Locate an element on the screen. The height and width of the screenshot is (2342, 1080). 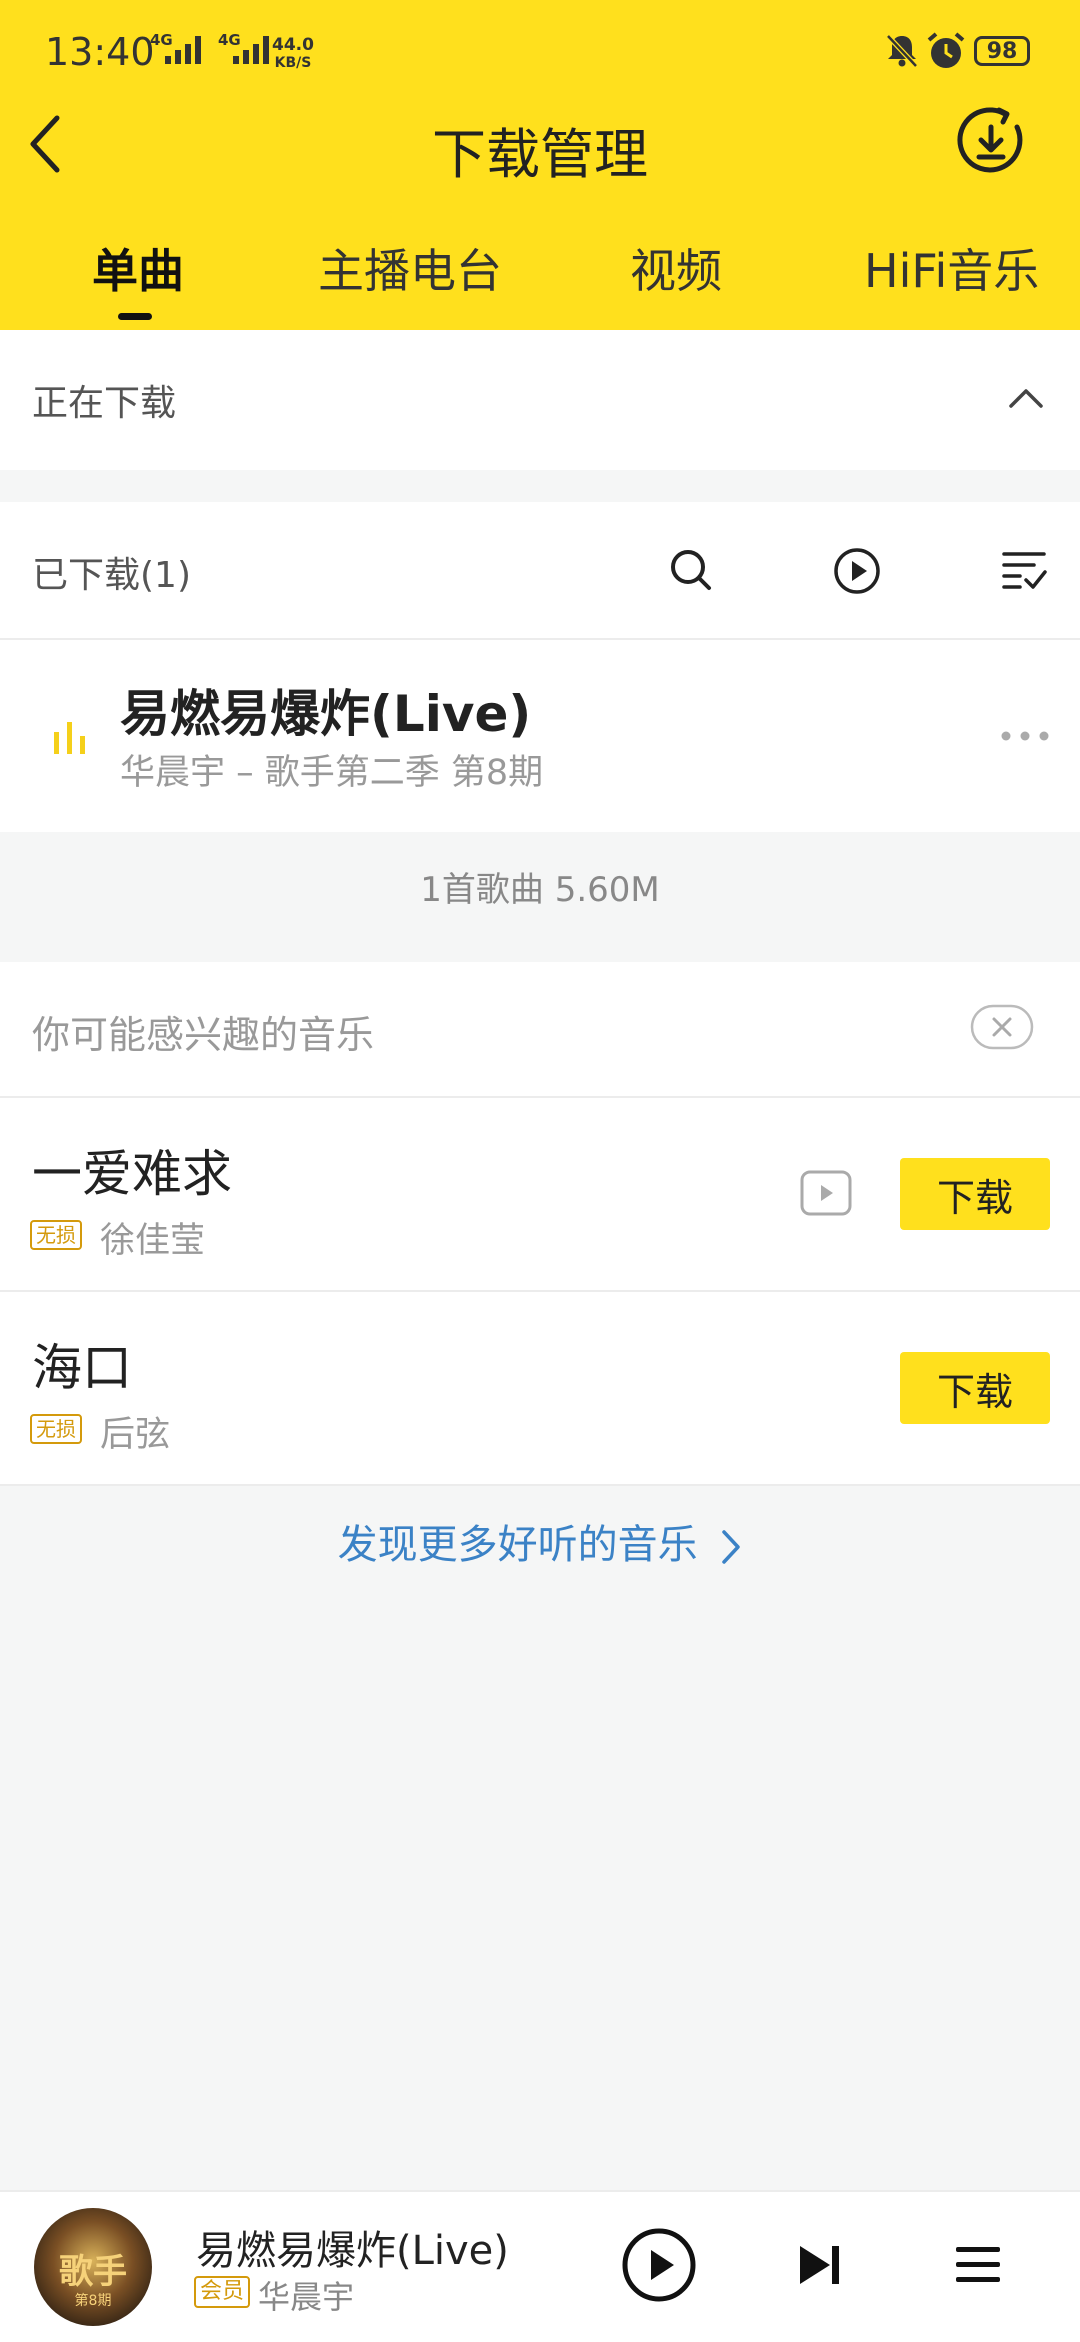
download-refresh-icon is located at coordinates (991, 141).